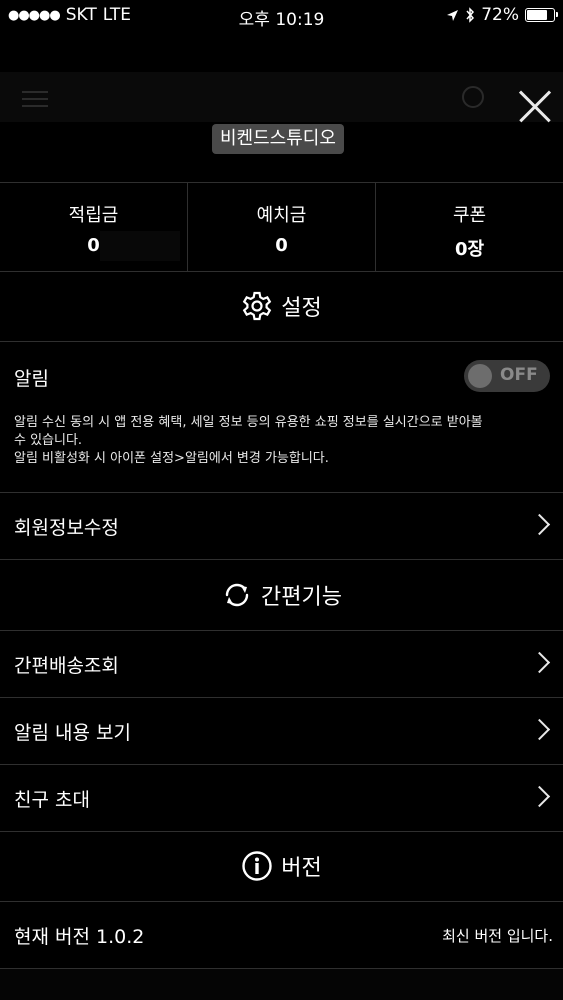  What do you see at coordinates (281, 245) in the screenshot?
I see `stat-value: 0` at bounding box center [281, 245].